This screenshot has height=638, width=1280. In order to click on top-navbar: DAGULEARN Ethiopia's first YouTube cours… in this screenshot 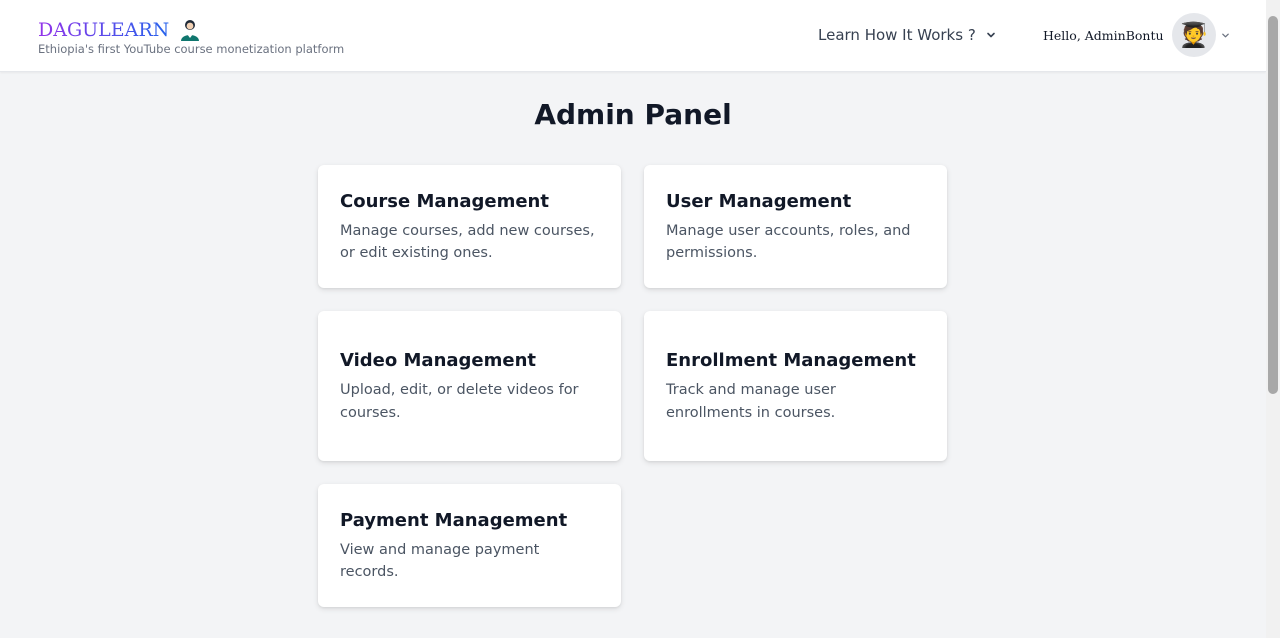, I will do `click(633, 36)`.